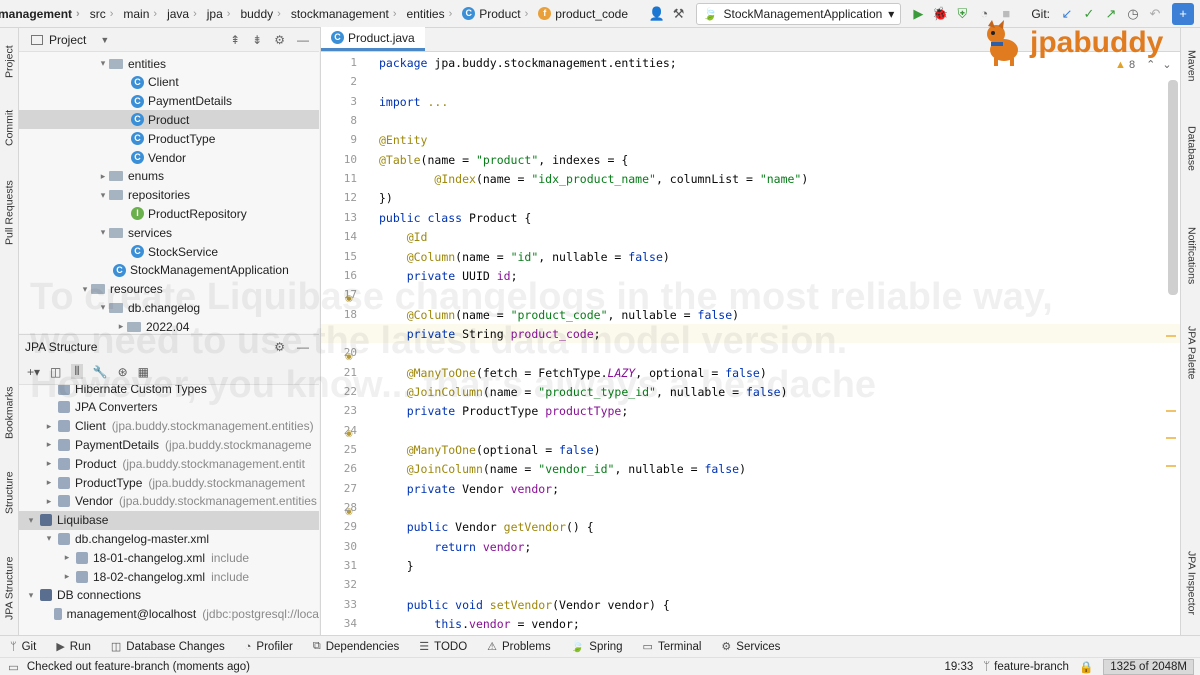 The image size is (1200, 675). What do you see at coordinates (1148, 666) in the screenshot?
I see `memory-indicator: 1325 of 2048M` at bounding box center [1148, 666].